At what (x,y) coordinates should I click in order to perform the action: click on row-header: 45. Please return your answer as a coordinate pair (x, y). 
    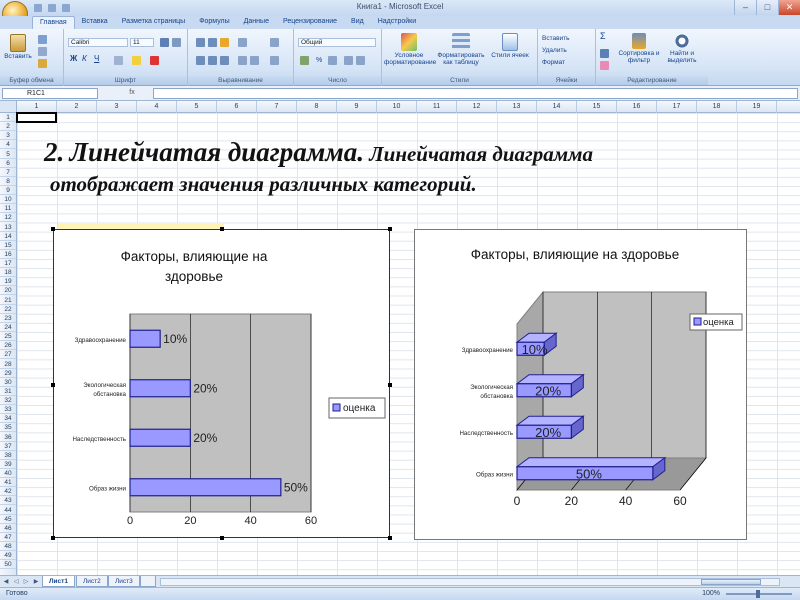
    Looking at the image, I should click on (8, 519).